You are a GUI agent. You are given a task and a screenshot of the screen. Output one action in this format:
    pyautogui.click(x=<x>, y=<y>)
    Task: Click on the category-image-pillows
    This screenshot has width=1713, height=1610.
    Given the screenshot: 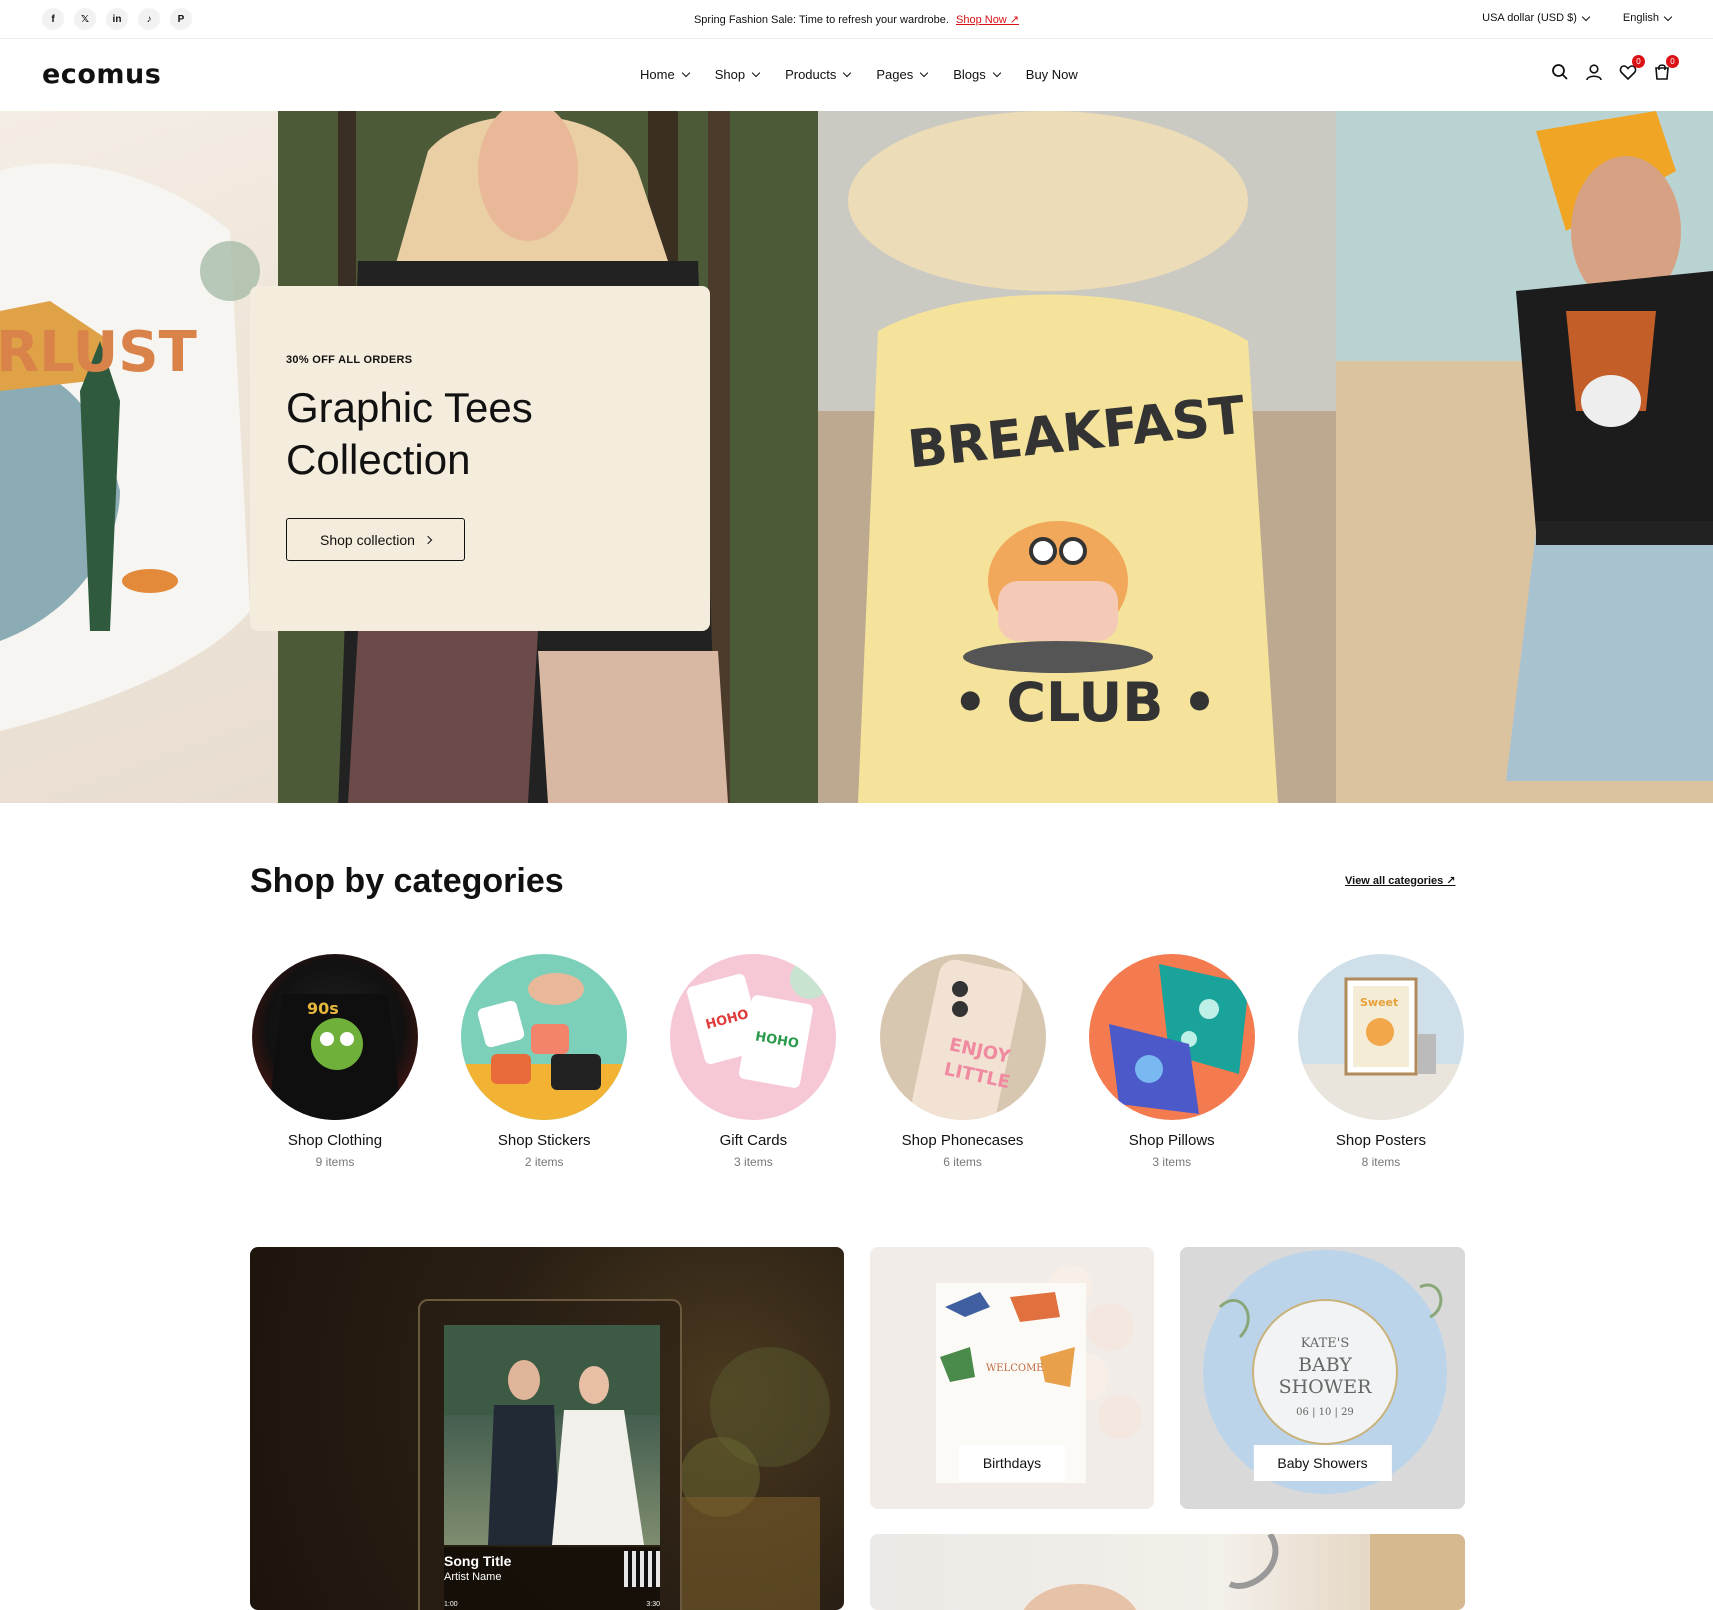 What is the action you would take?
    pyautogui.click(x=1171, y=1037)
    